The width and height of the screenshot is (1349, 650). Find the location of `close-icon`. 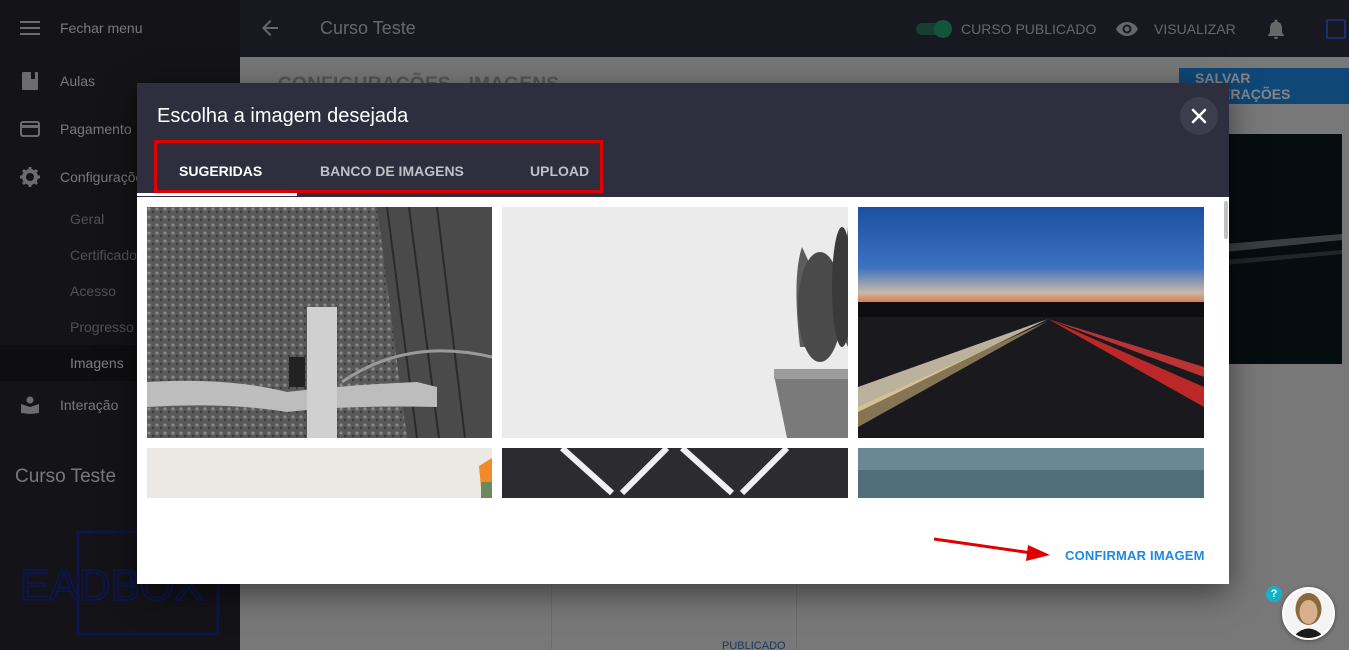

close-icon is located at coordinates (1199, 116).